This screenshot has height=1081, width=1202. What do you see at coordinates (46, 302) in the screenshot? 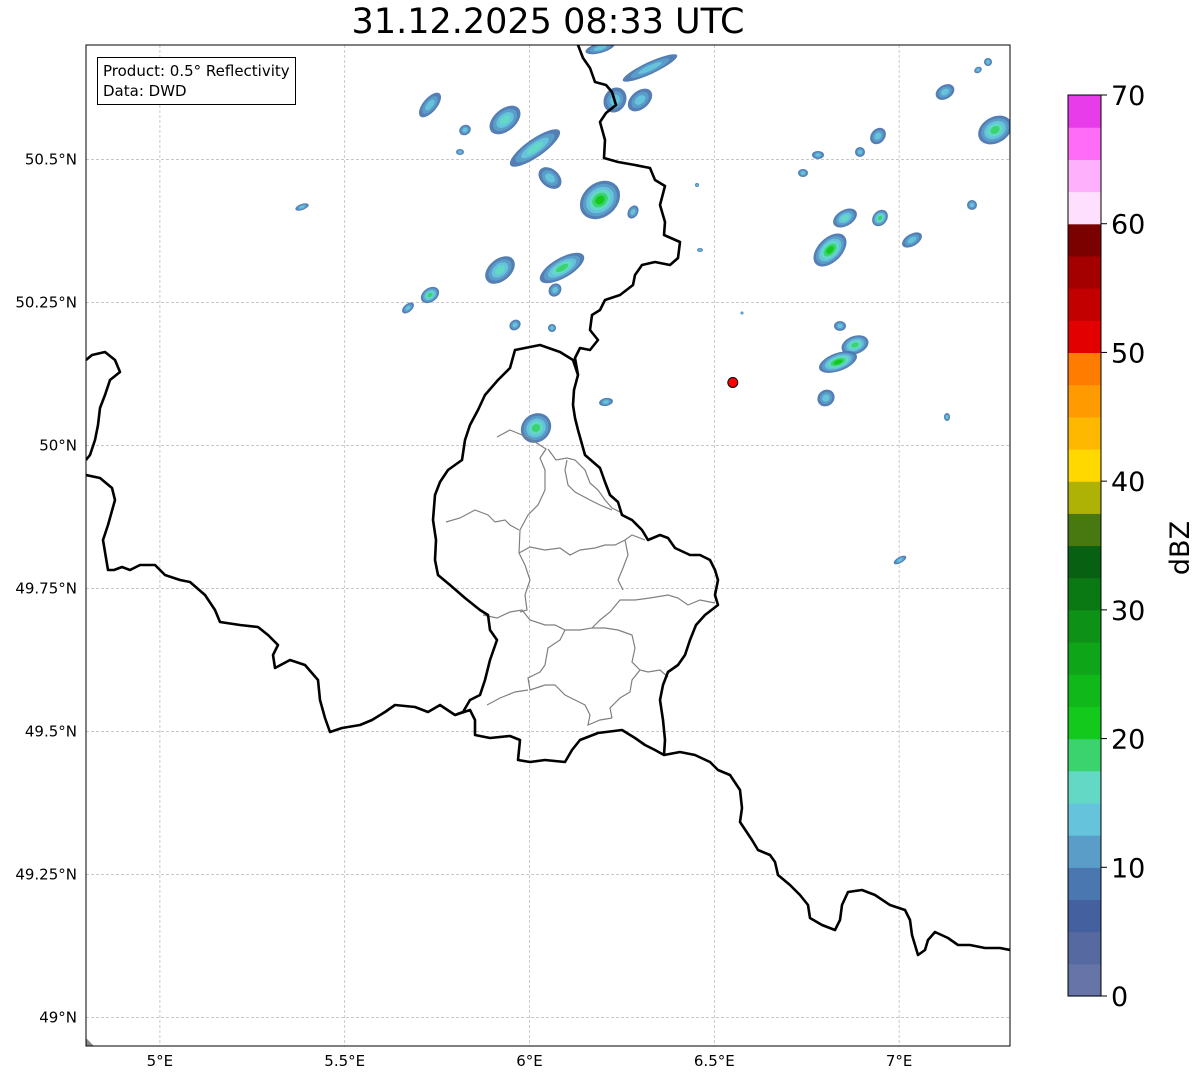
I see `lat-tick-label: 50.25°N` at bounding box center [46, 302].